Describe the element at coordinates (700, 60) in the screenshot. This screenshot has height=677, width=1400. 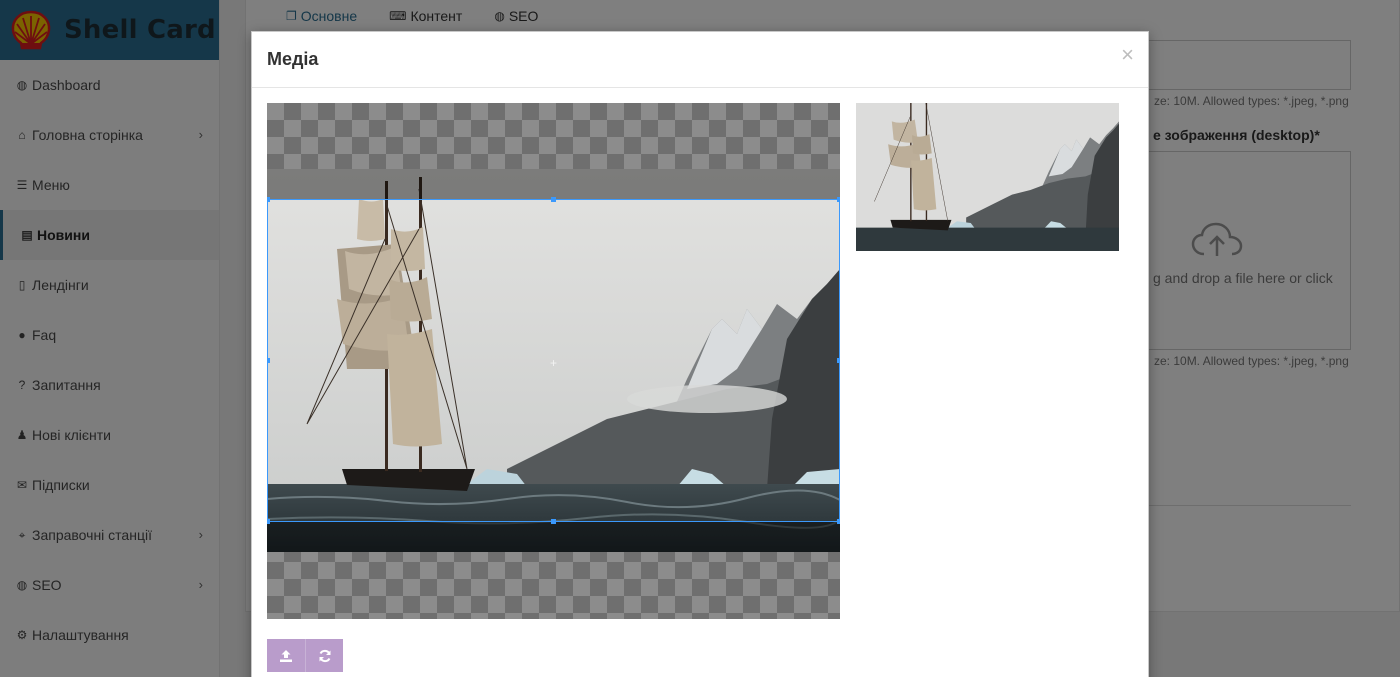
I see `modal-header: Медіа ×` at that location.